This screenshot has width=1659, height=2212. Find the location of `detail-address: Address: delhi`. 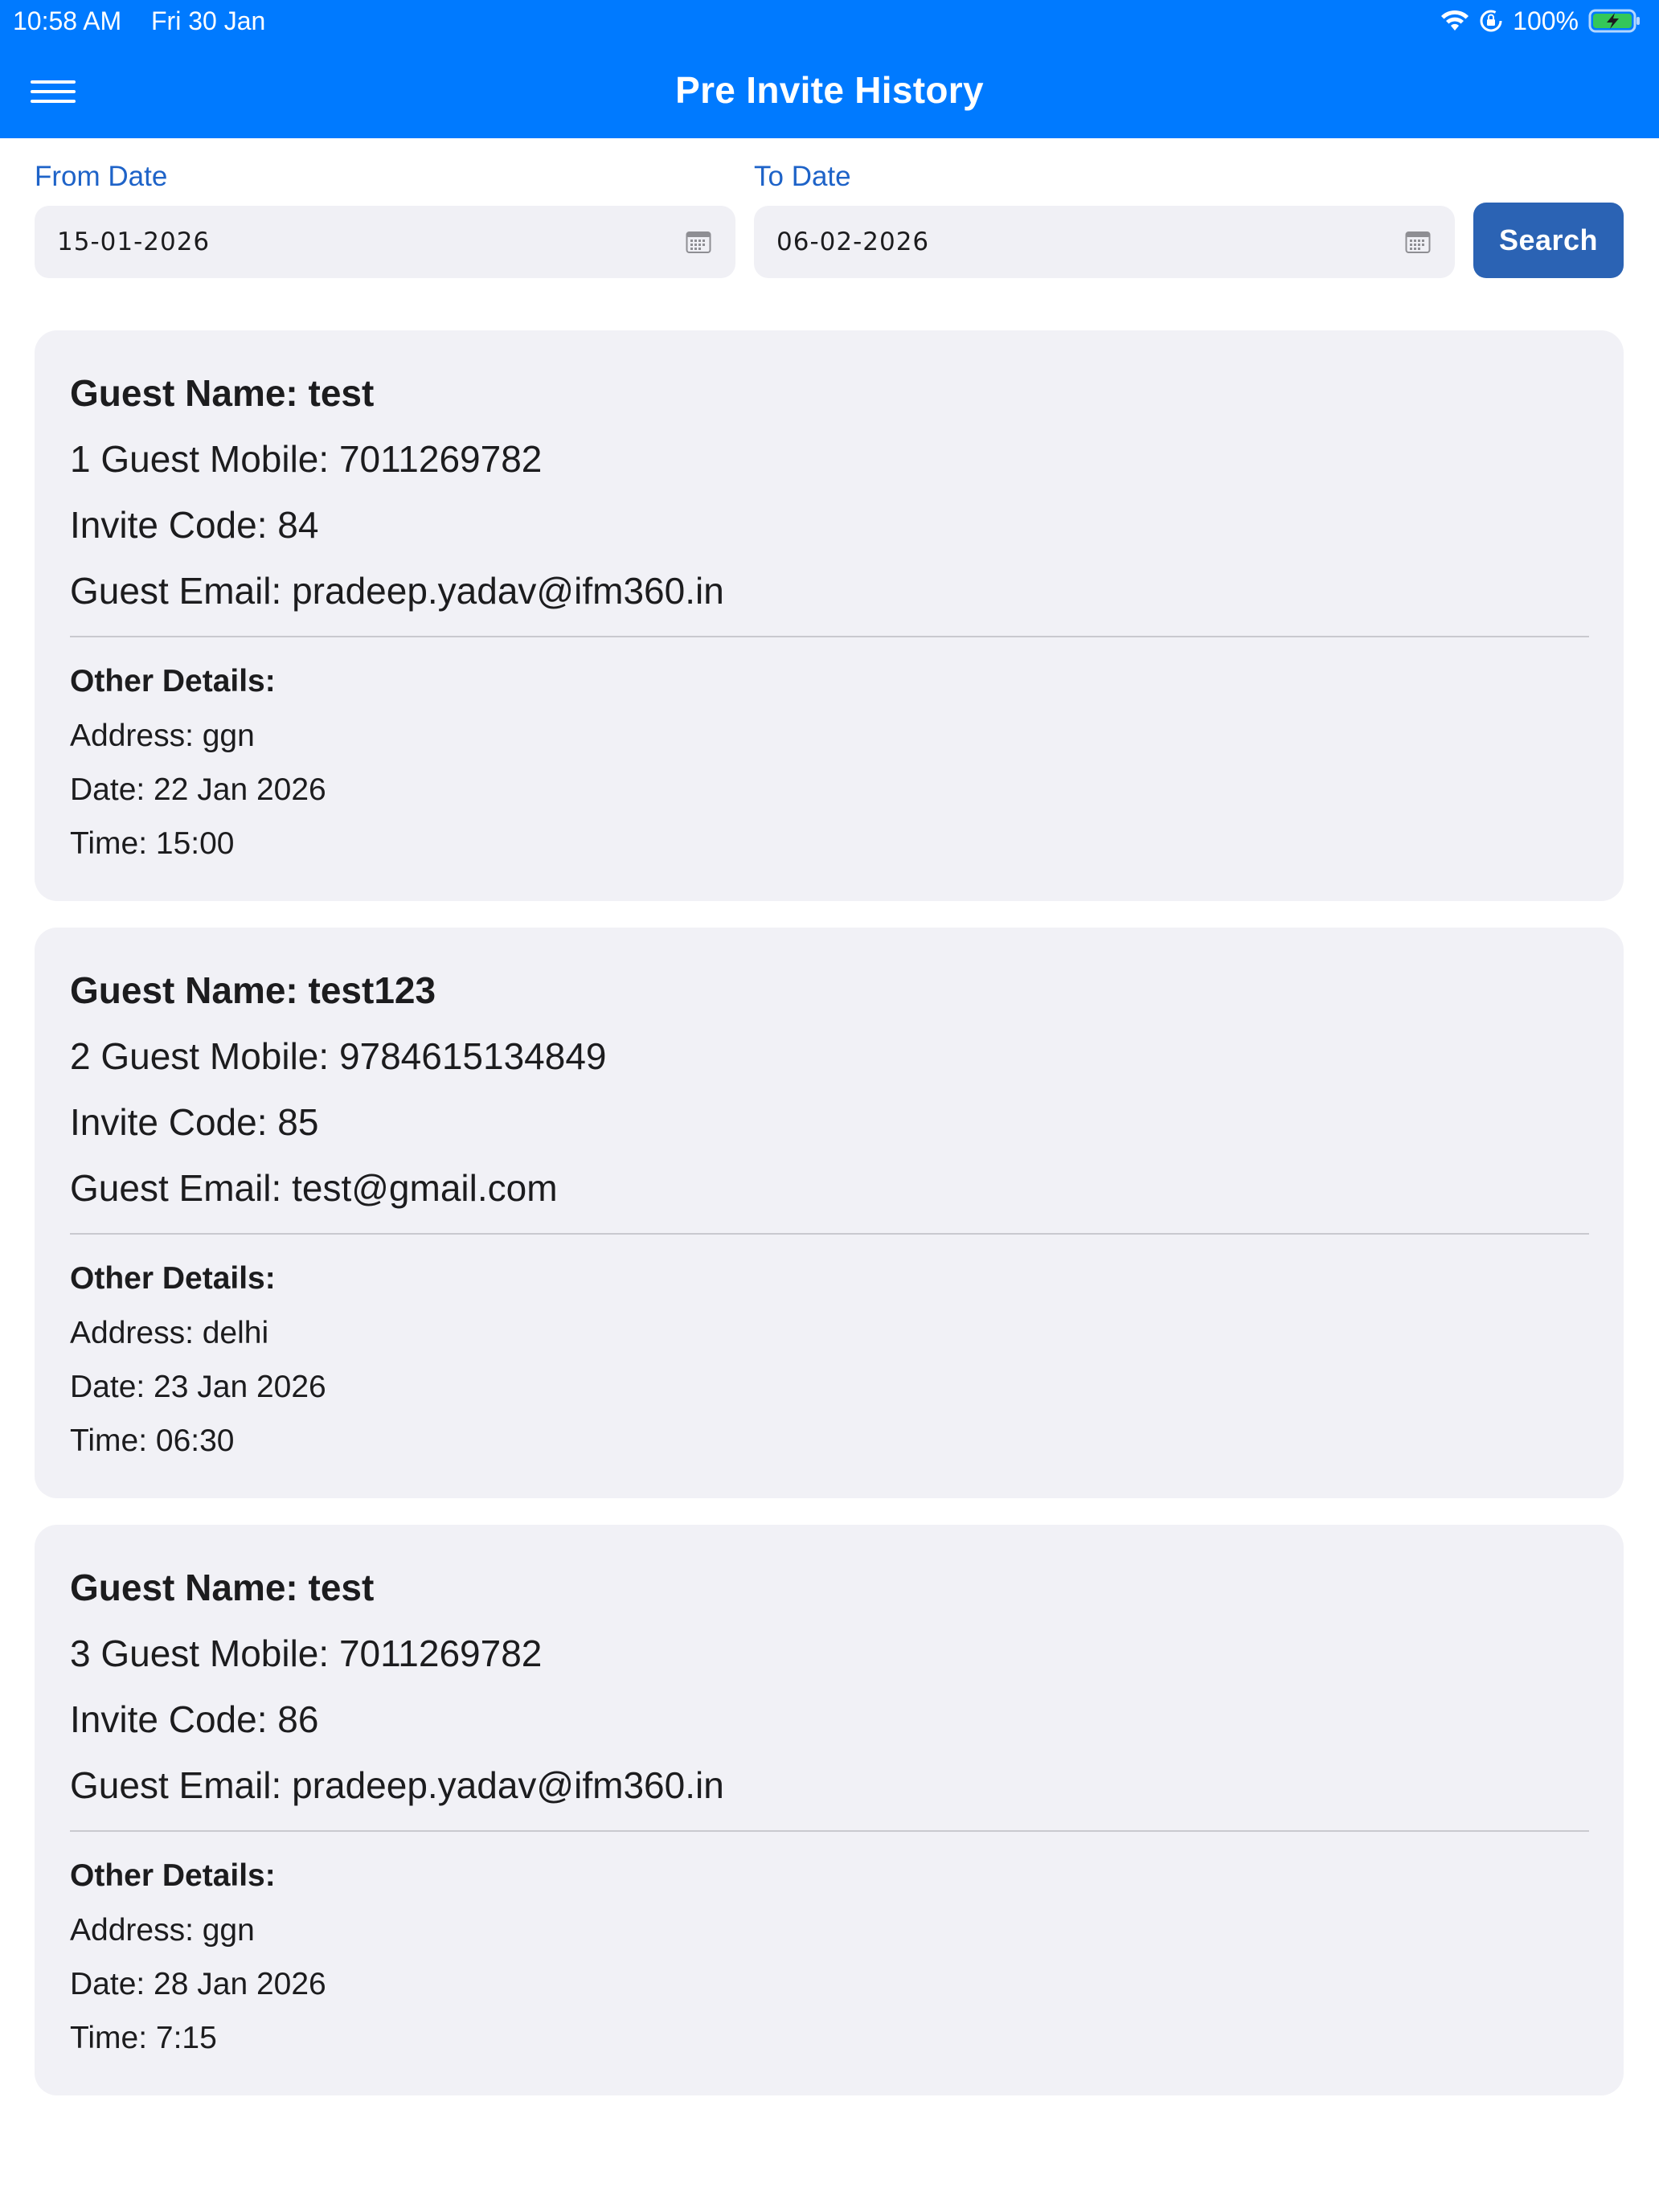

detail-address: Address: delhi is located at coordinates (169, 1333).